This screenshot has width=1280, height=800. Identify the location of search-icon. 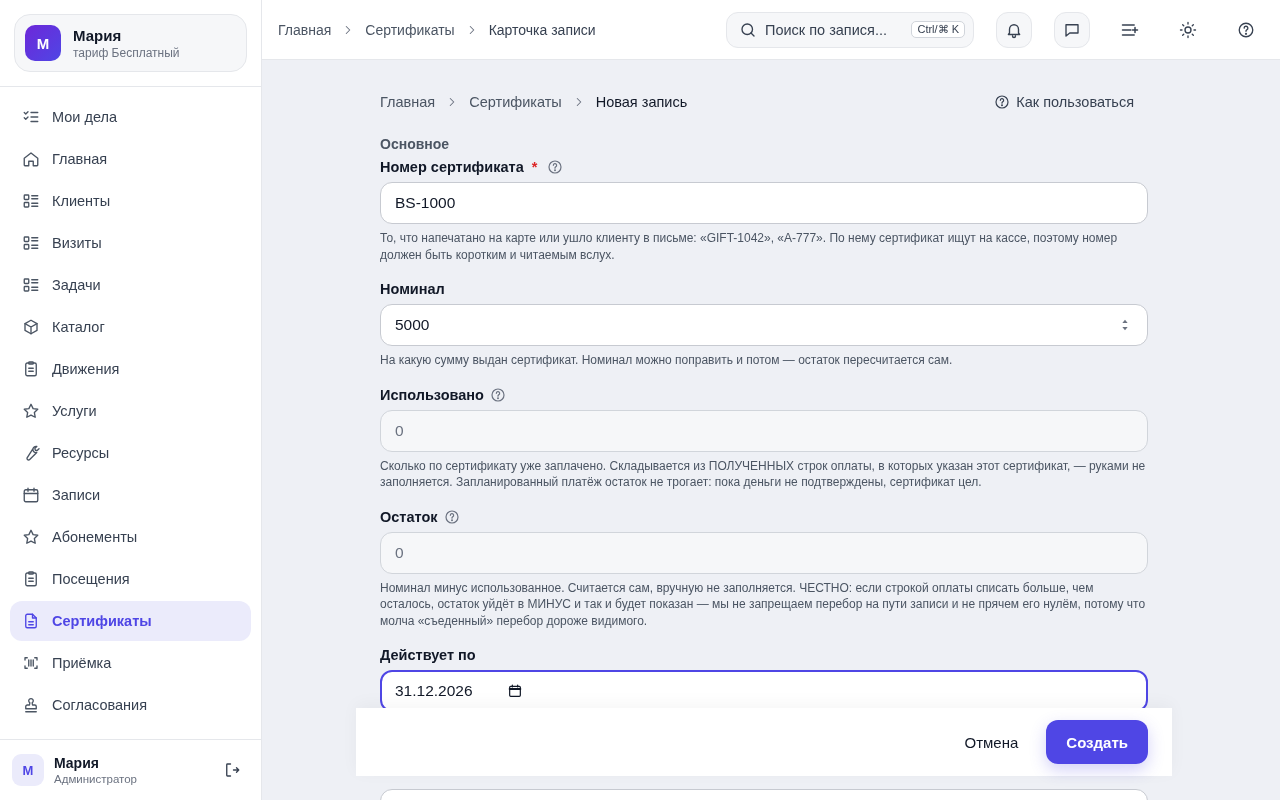
(748, 29).